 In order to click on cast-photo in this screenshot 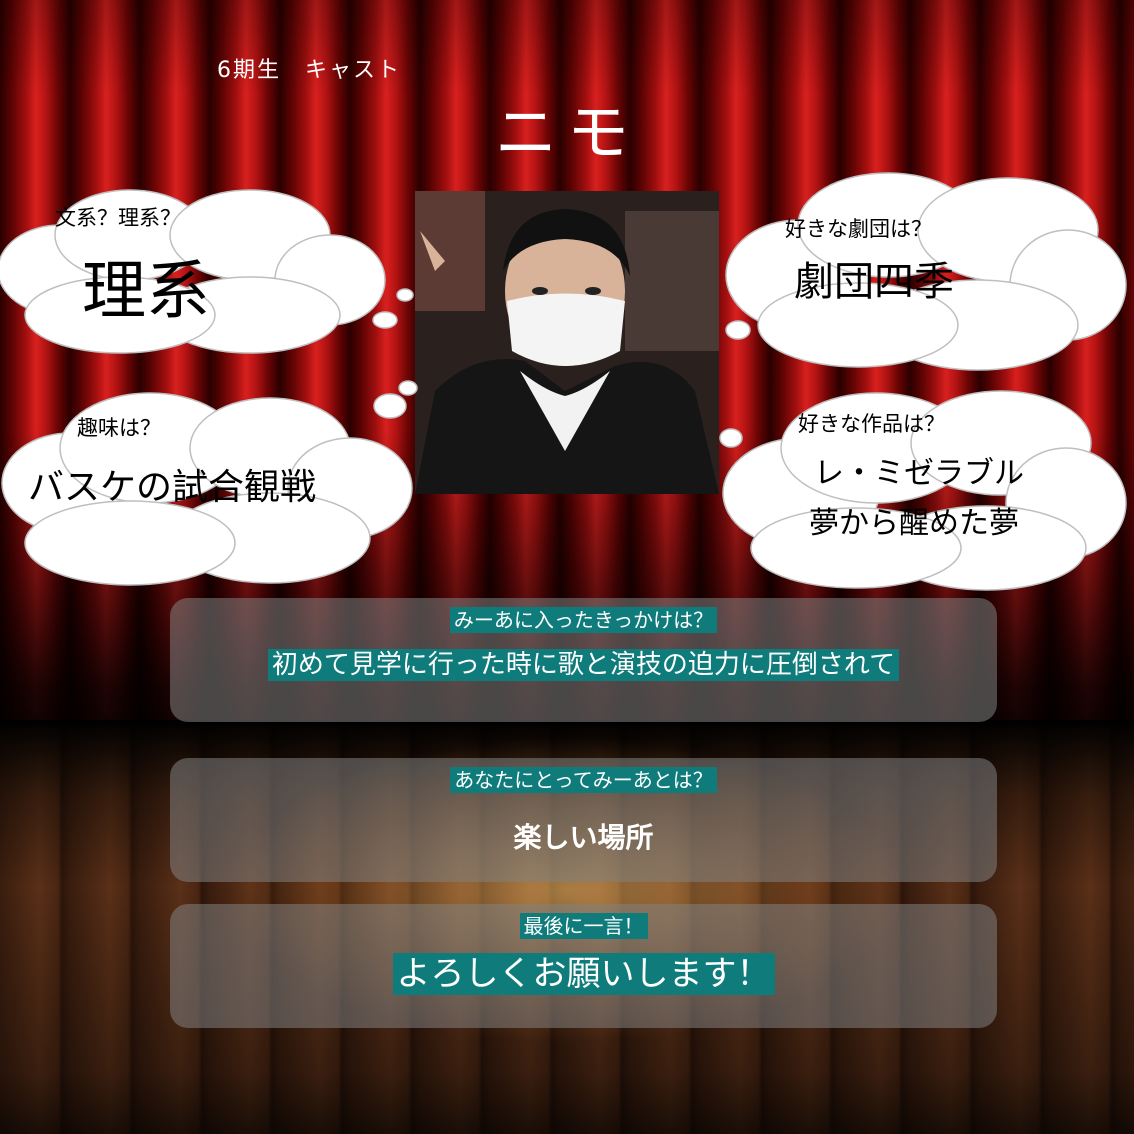, I will do `click(567, 342)`.